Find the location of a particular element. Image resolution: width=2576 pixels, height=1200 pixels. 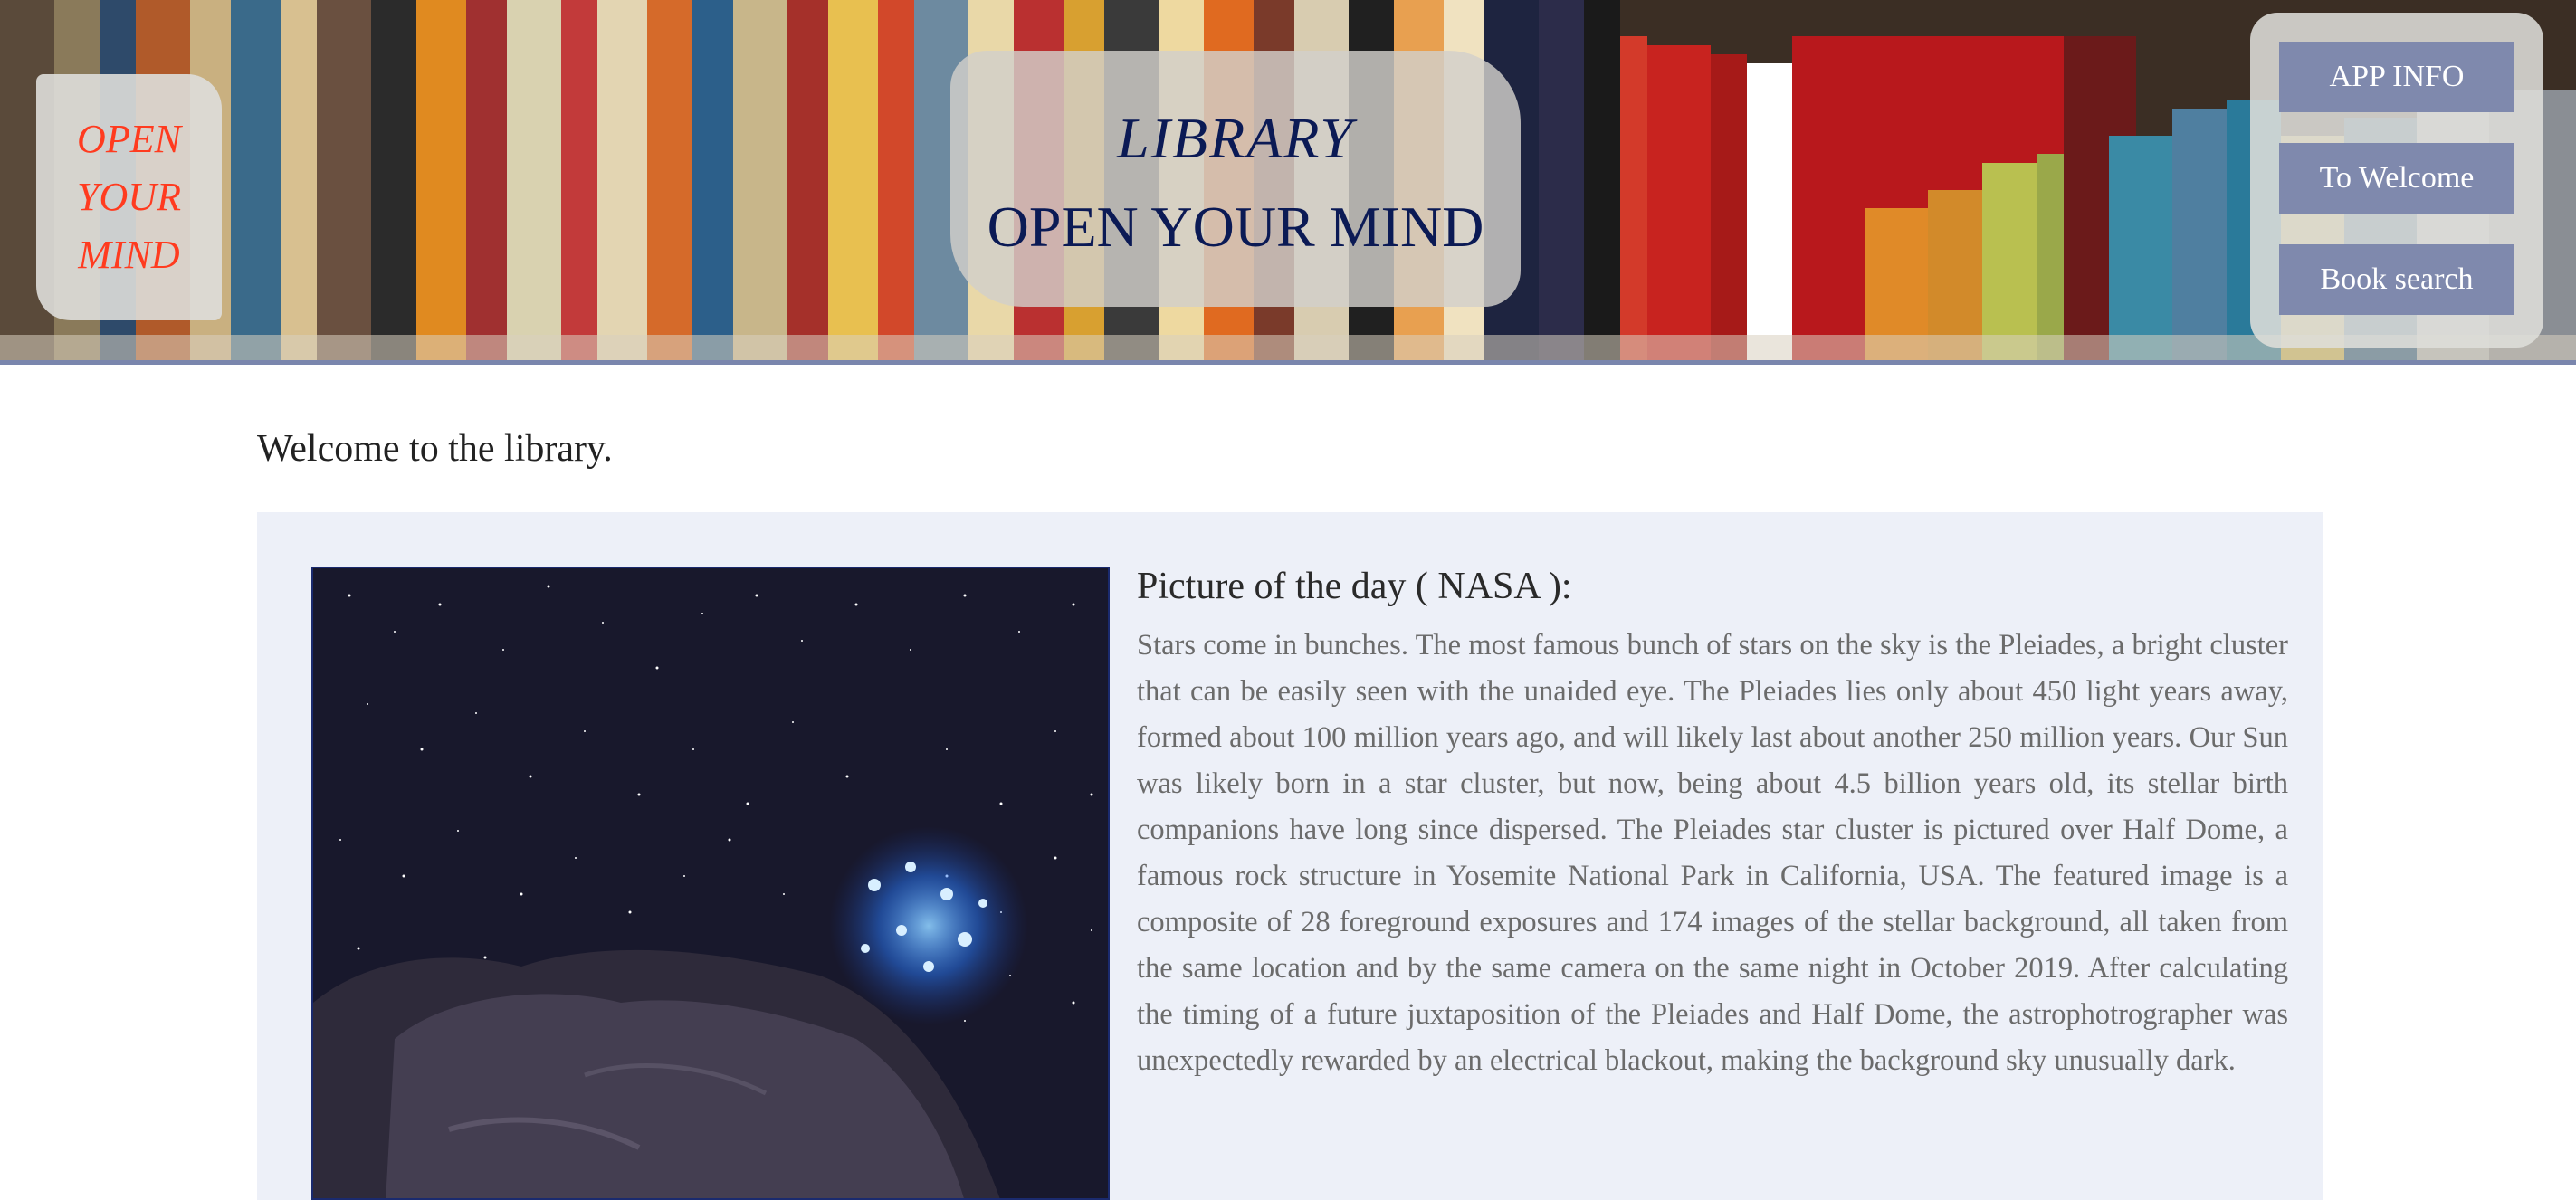

slogan-badge: OPEN YOUR MIND is located at coordinates (129, 197).